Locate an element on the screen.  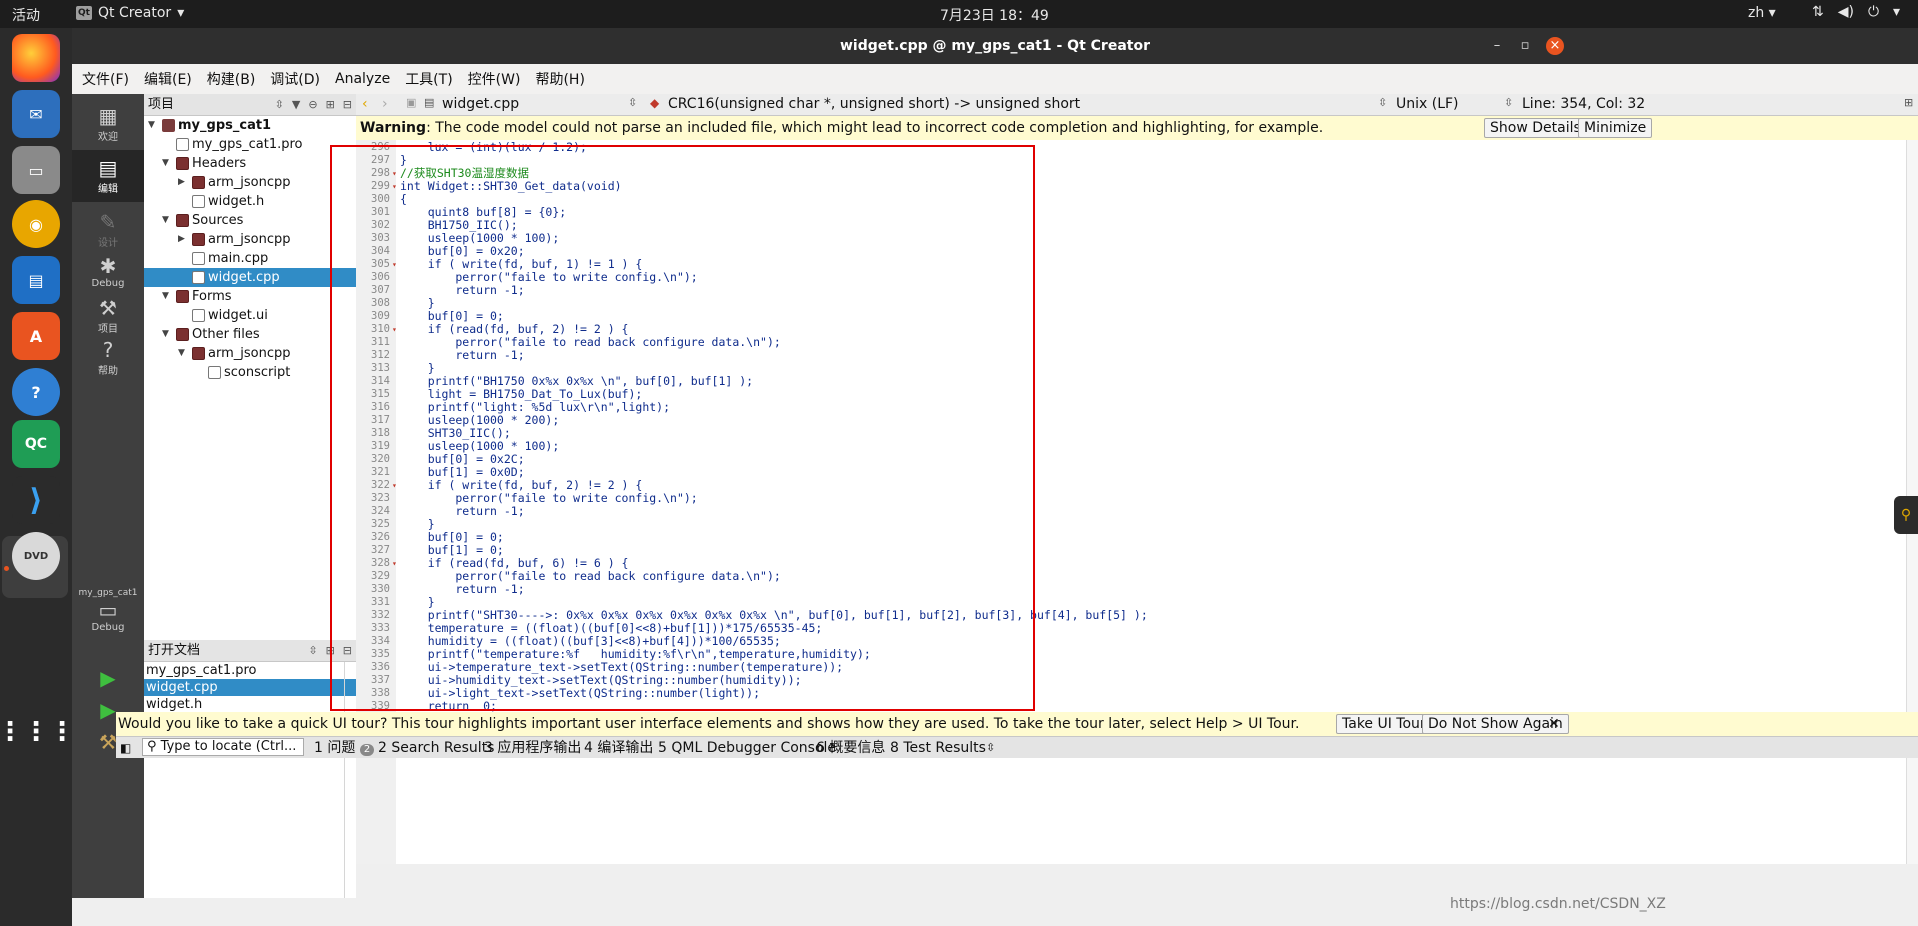
volume-icon: ◀) is located at coordinates (1846, 12).